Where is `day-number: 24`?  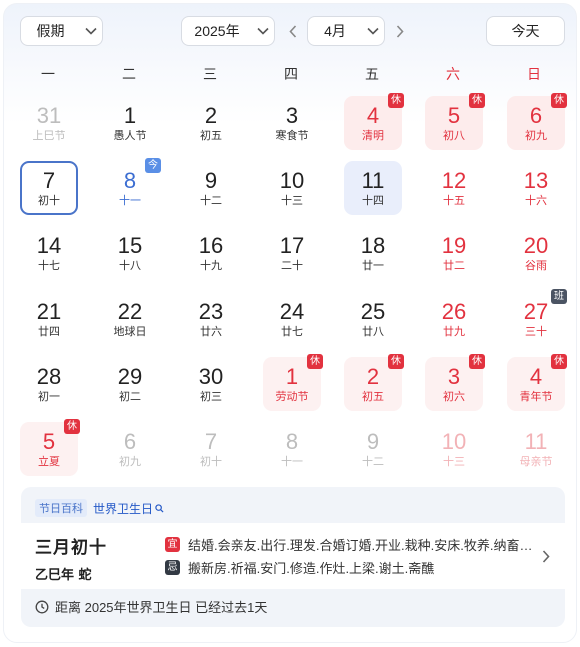
day-number: 24 is located at coordinates (292, 311).